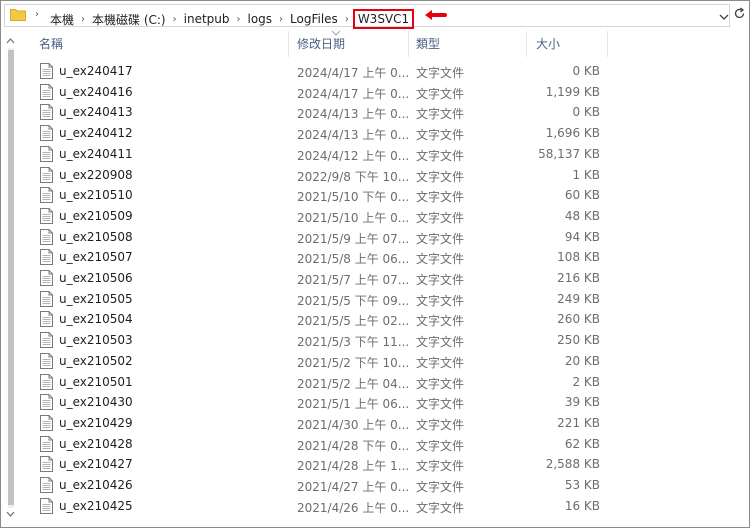 This screenshot has height=528, width=750. Describe the element at coordinates (375, 506) in the screenshot. I see `file-row: u_ex210425 2021/4/26 上午 0... 文字文件 16 KB` at that location.